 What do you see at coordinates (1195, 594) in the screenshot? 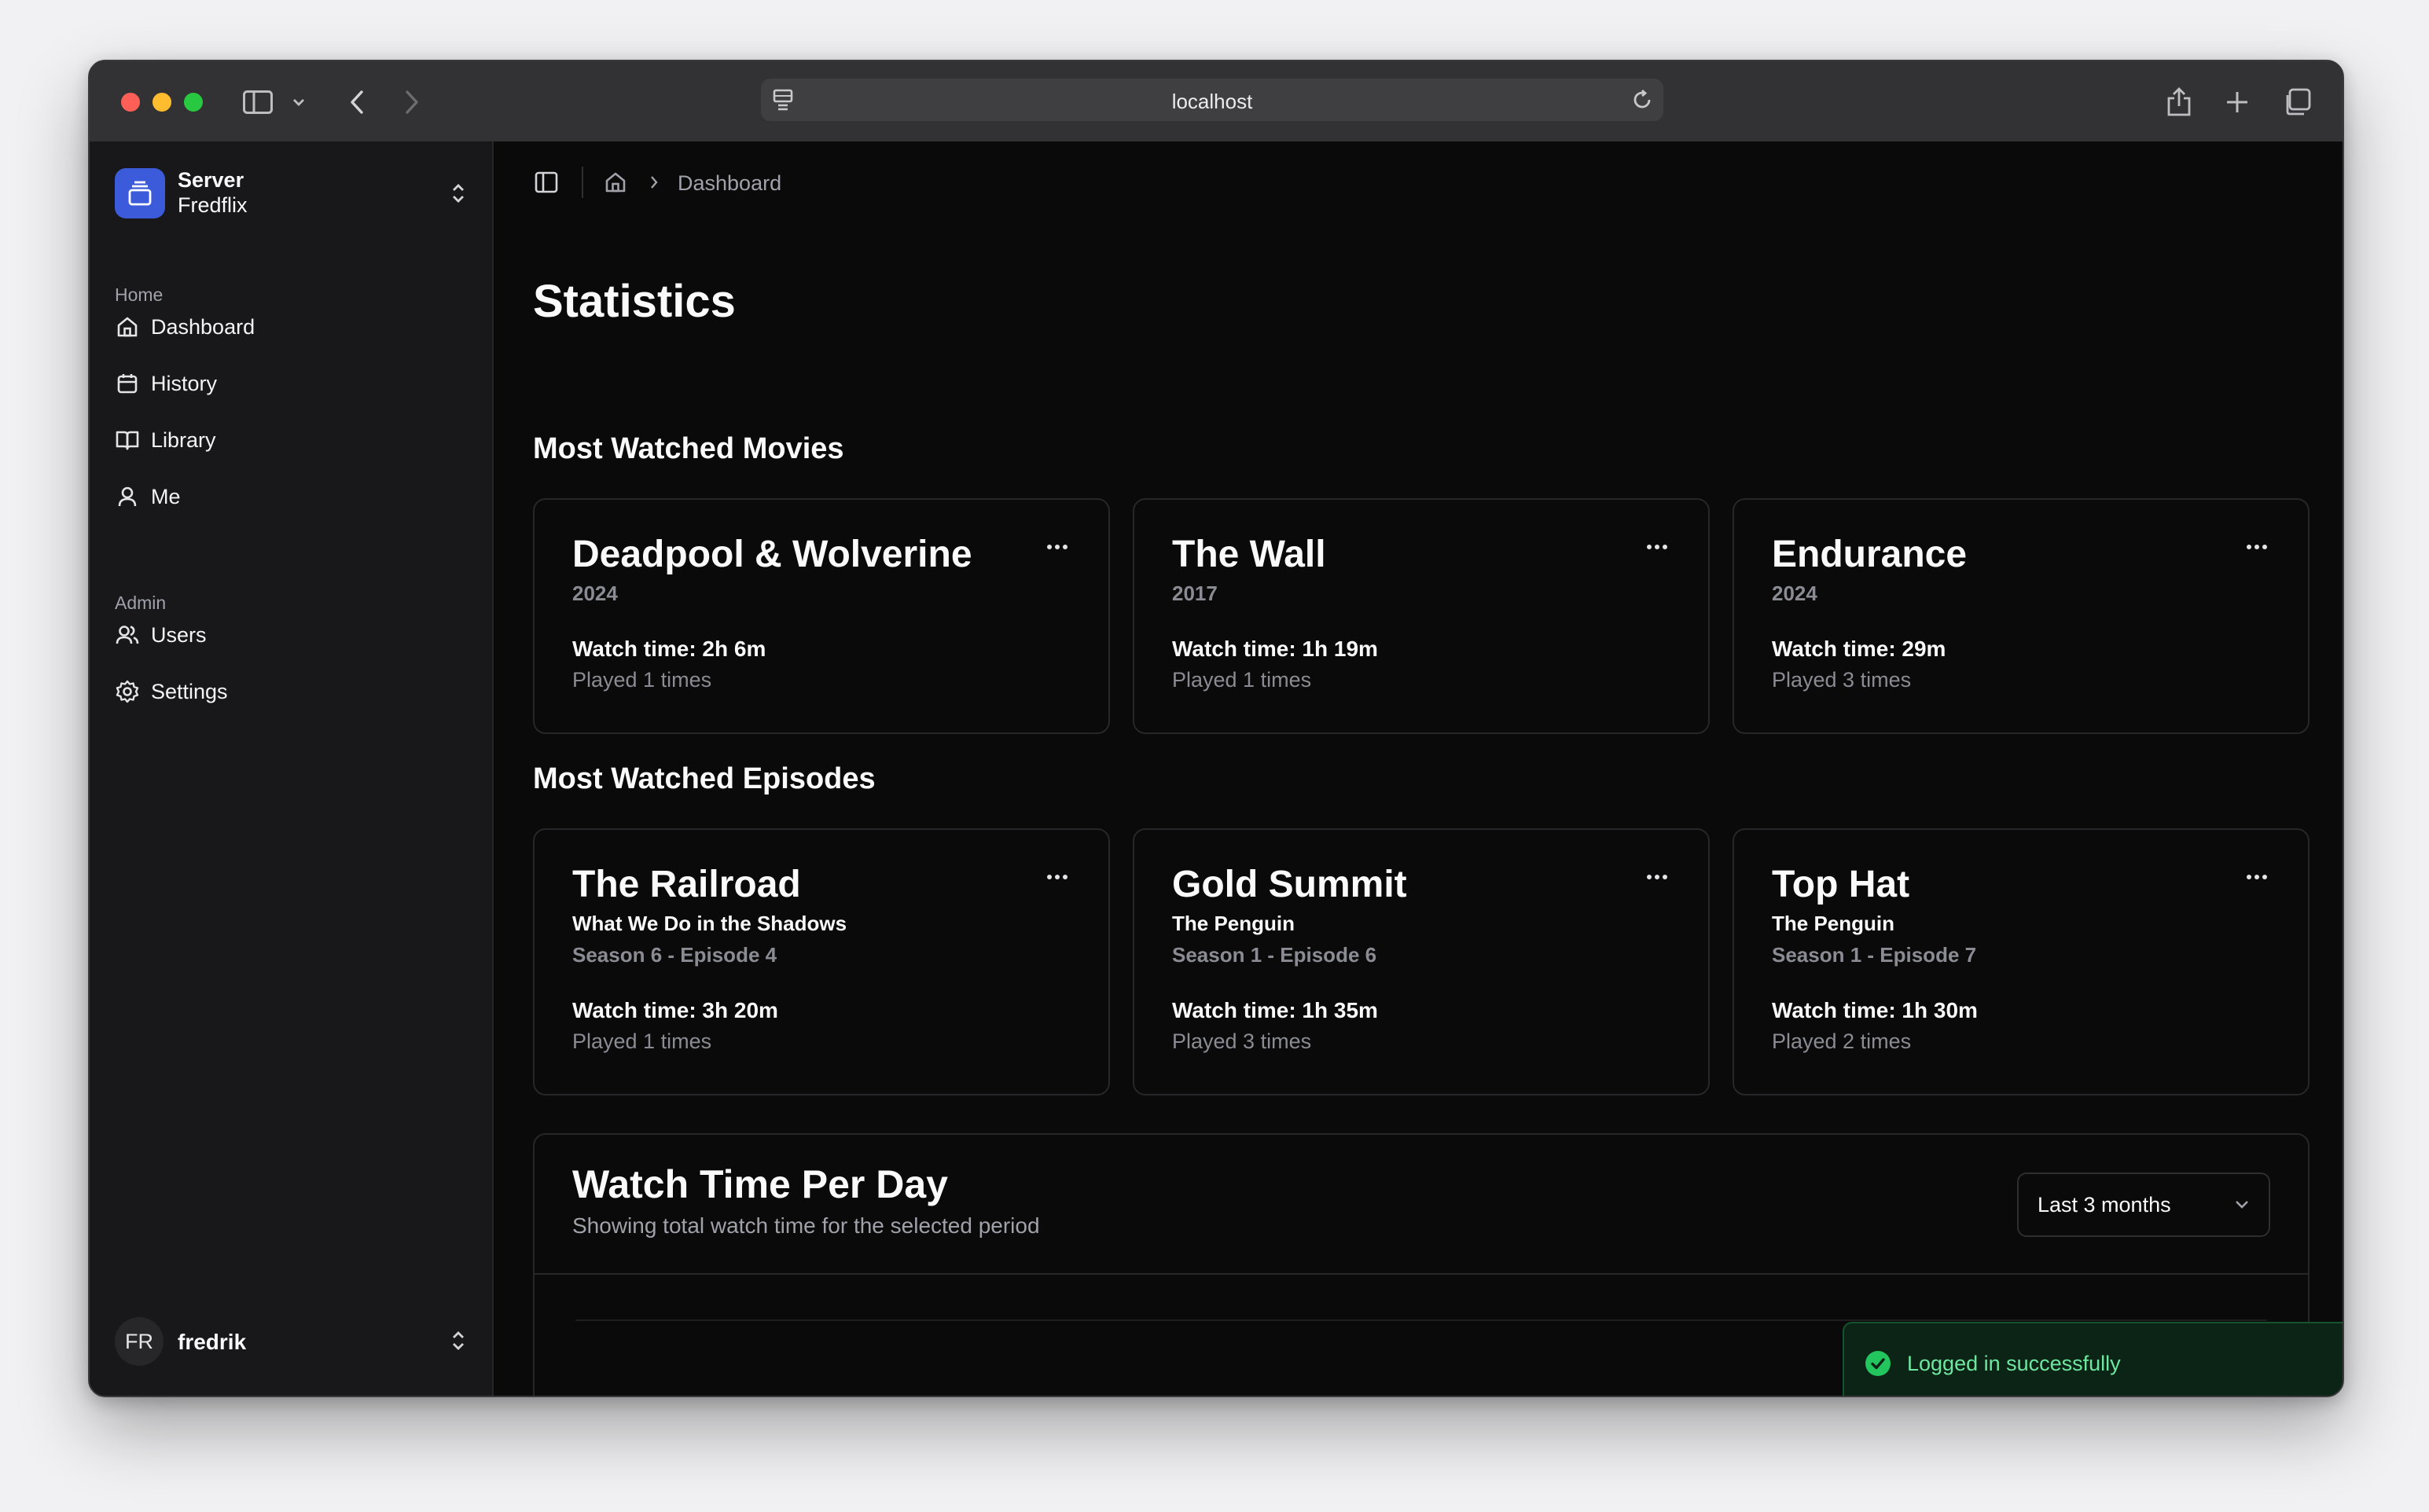
I see `movie-year: 2017` at bounding box center [1195, 594].